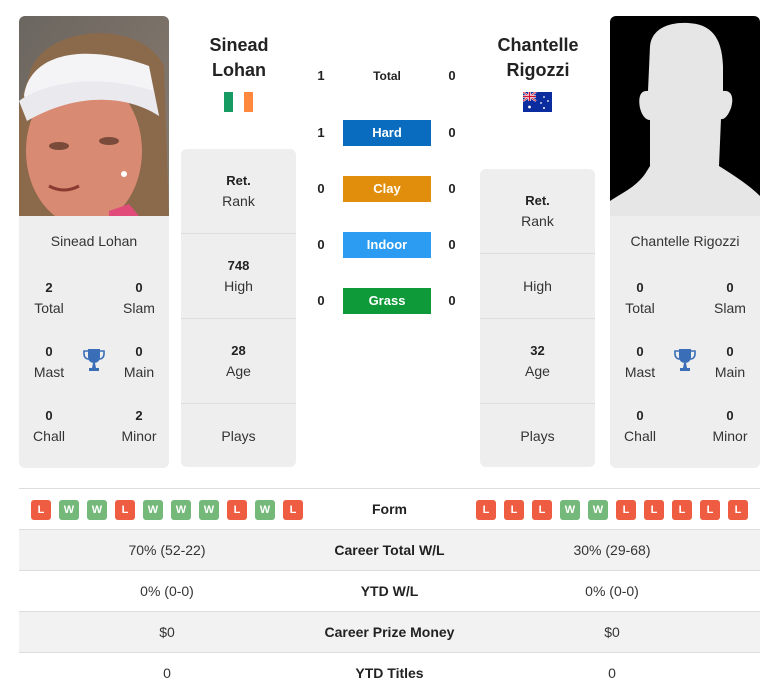  What do you see at coordinates (139, 308) in the screenshot?
I see `titles-slam-label: Slam` at bounding box center [139, 308].